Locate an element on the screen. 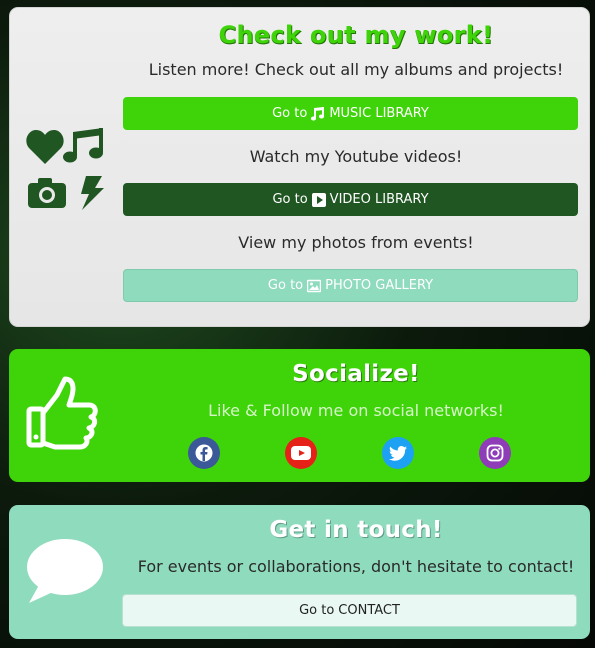 The height and width of the screenshot is (648, 595). youtube-icon is located at coordinates (301, 453).